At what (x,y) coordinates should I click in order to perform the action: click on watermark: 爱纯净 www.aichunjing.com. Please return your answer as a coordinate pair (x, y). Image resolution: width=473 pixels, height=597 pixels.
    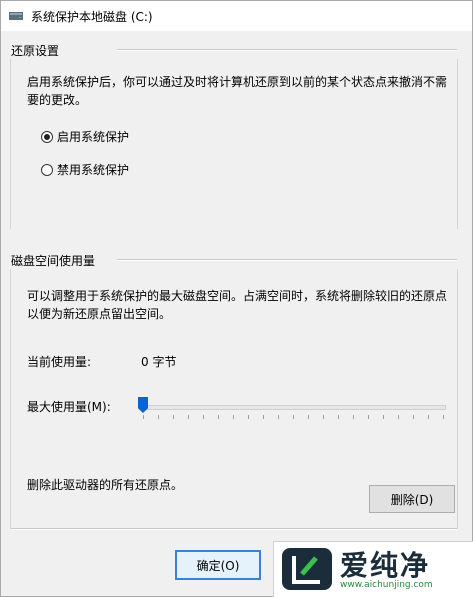
    Looking at the image, I should click on (373, 569).